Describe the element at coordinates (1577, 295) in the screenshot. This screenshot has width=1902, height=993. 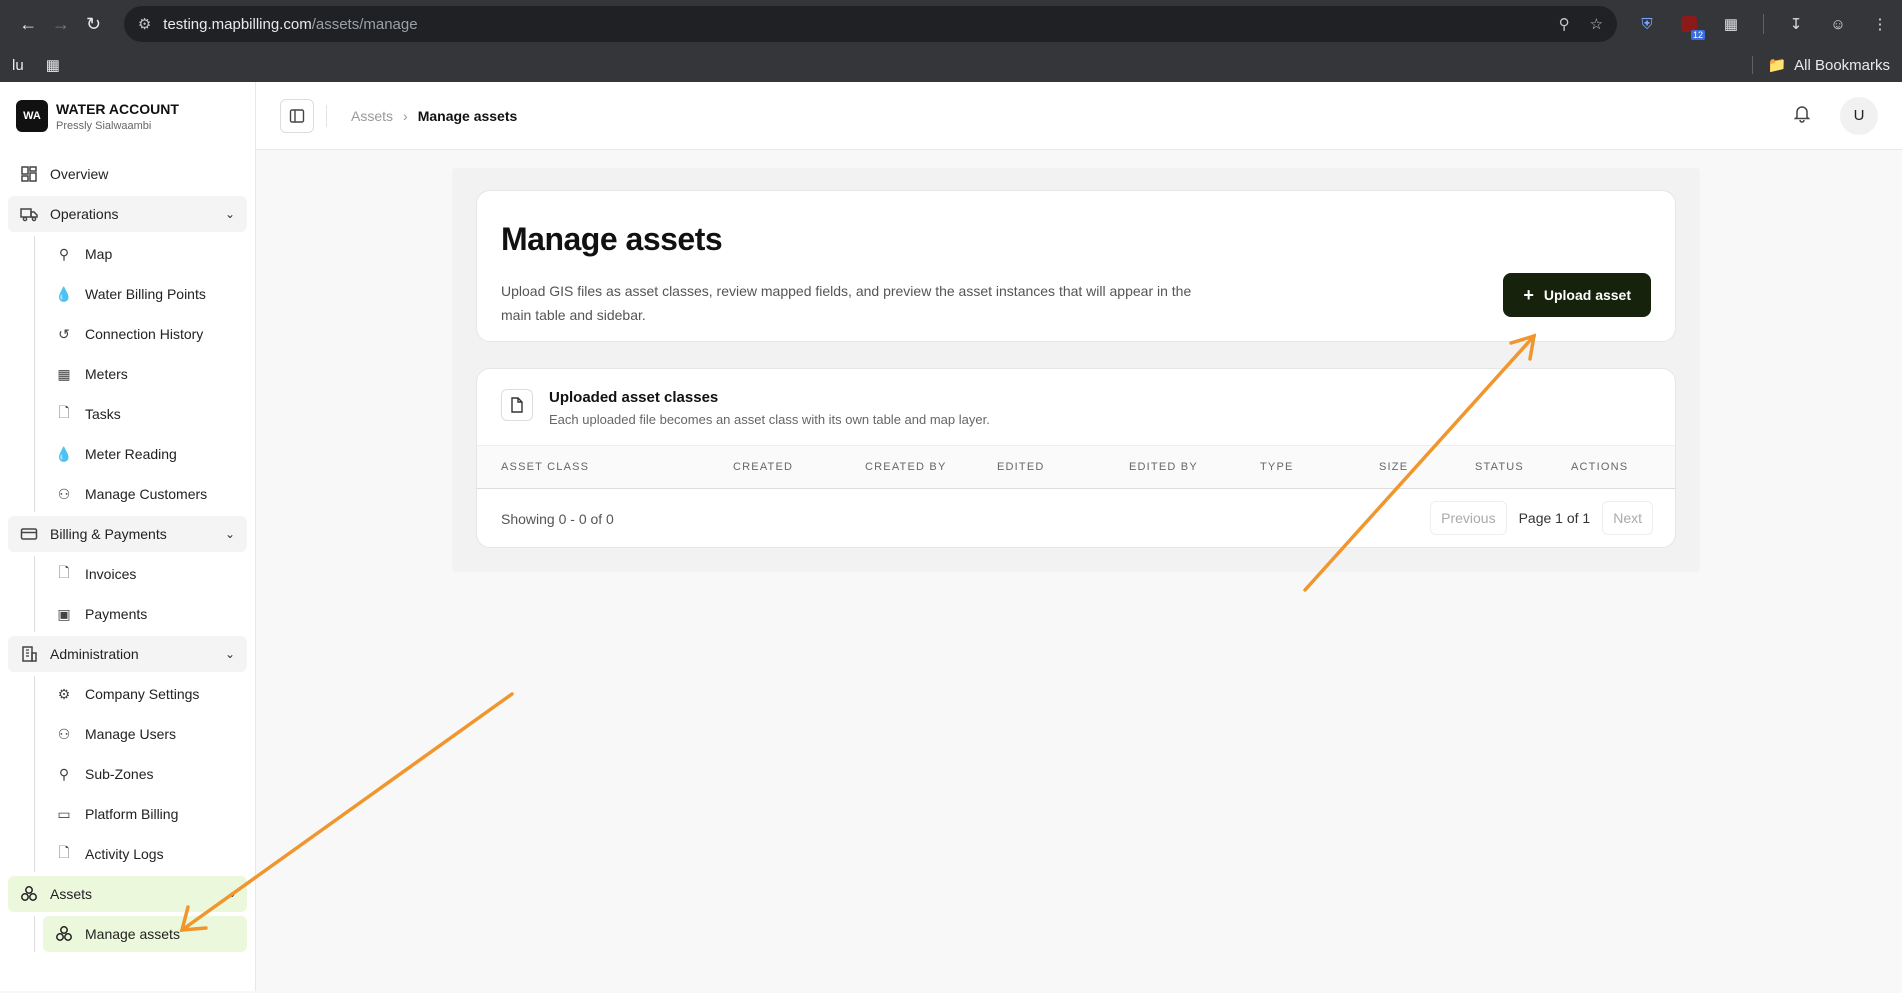
I see `upload-asset-button: + Upload asset` at that location.